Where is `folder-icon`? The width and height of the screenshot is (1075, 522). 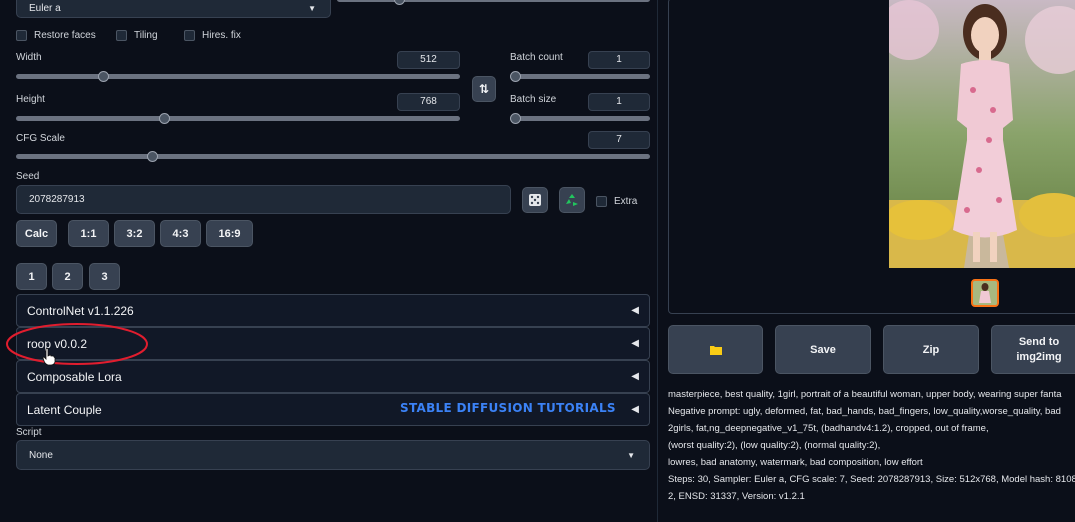
folder-icon is located at coordinates (715, 350).